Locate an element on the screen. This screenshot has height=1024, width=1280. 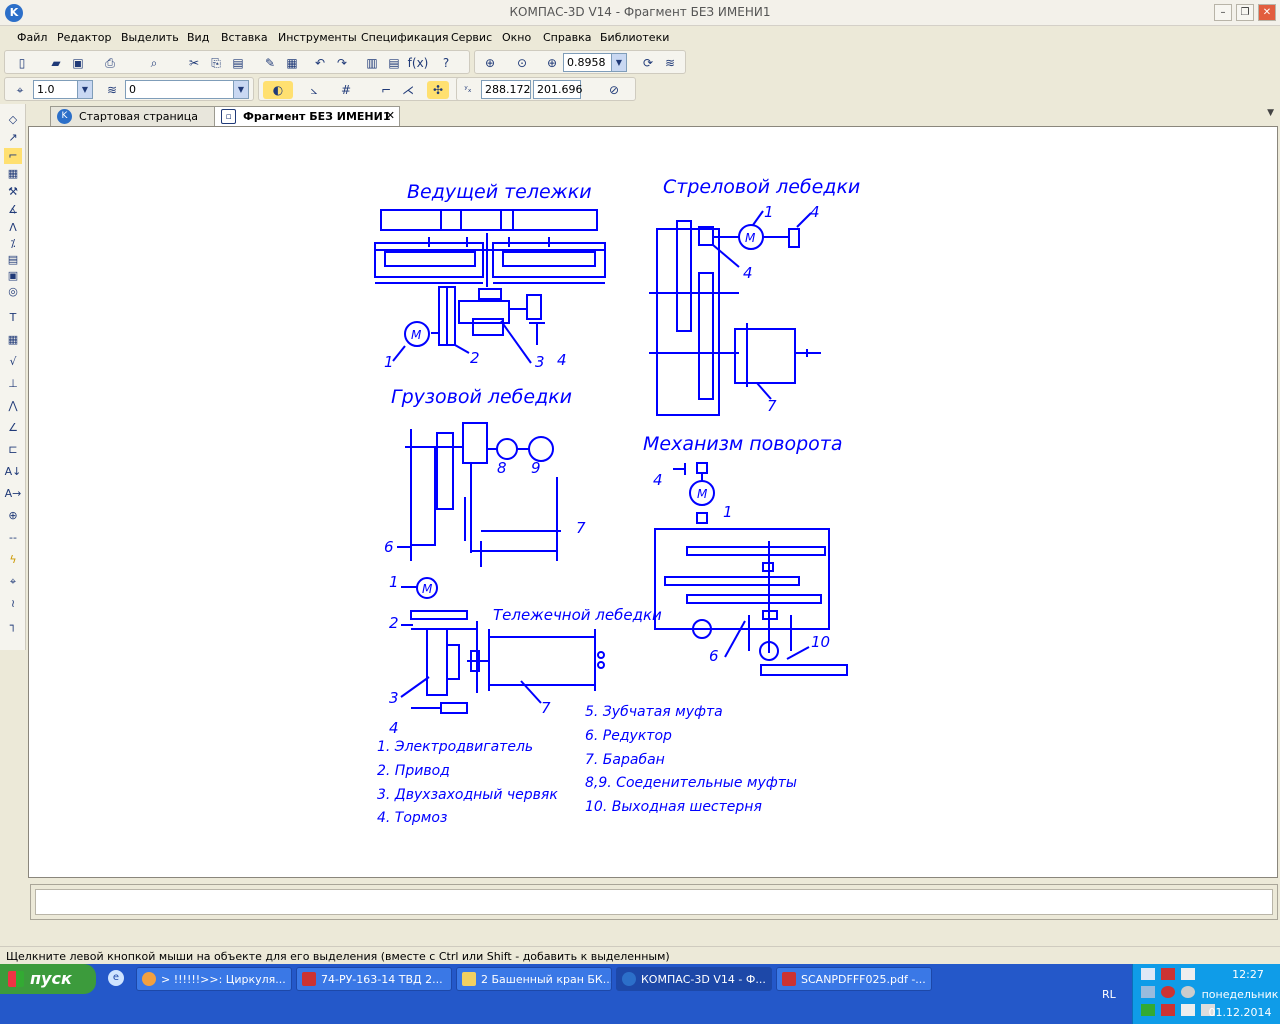
quicklaunch-ie-icon: e is located at coordinates (116, 978).